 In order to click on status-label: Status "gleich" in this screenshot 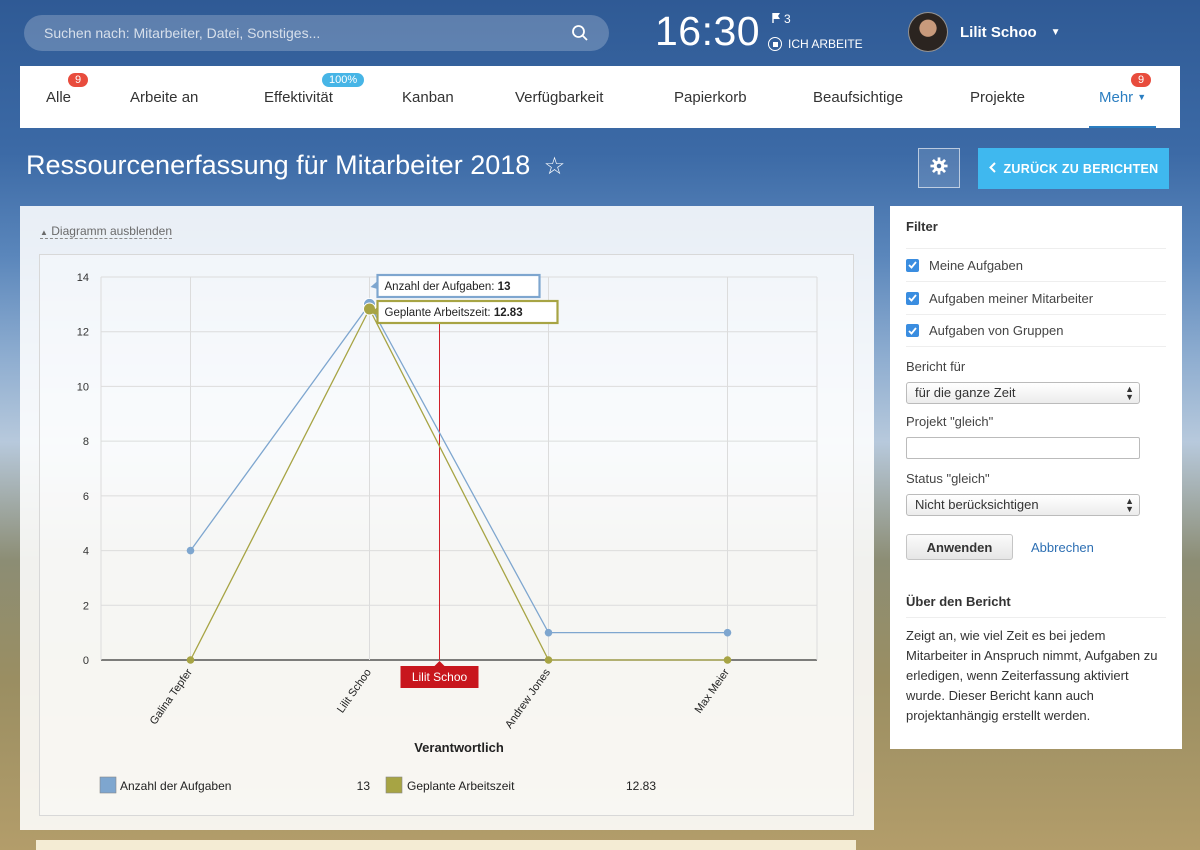, I will do `click(948, 478)`.